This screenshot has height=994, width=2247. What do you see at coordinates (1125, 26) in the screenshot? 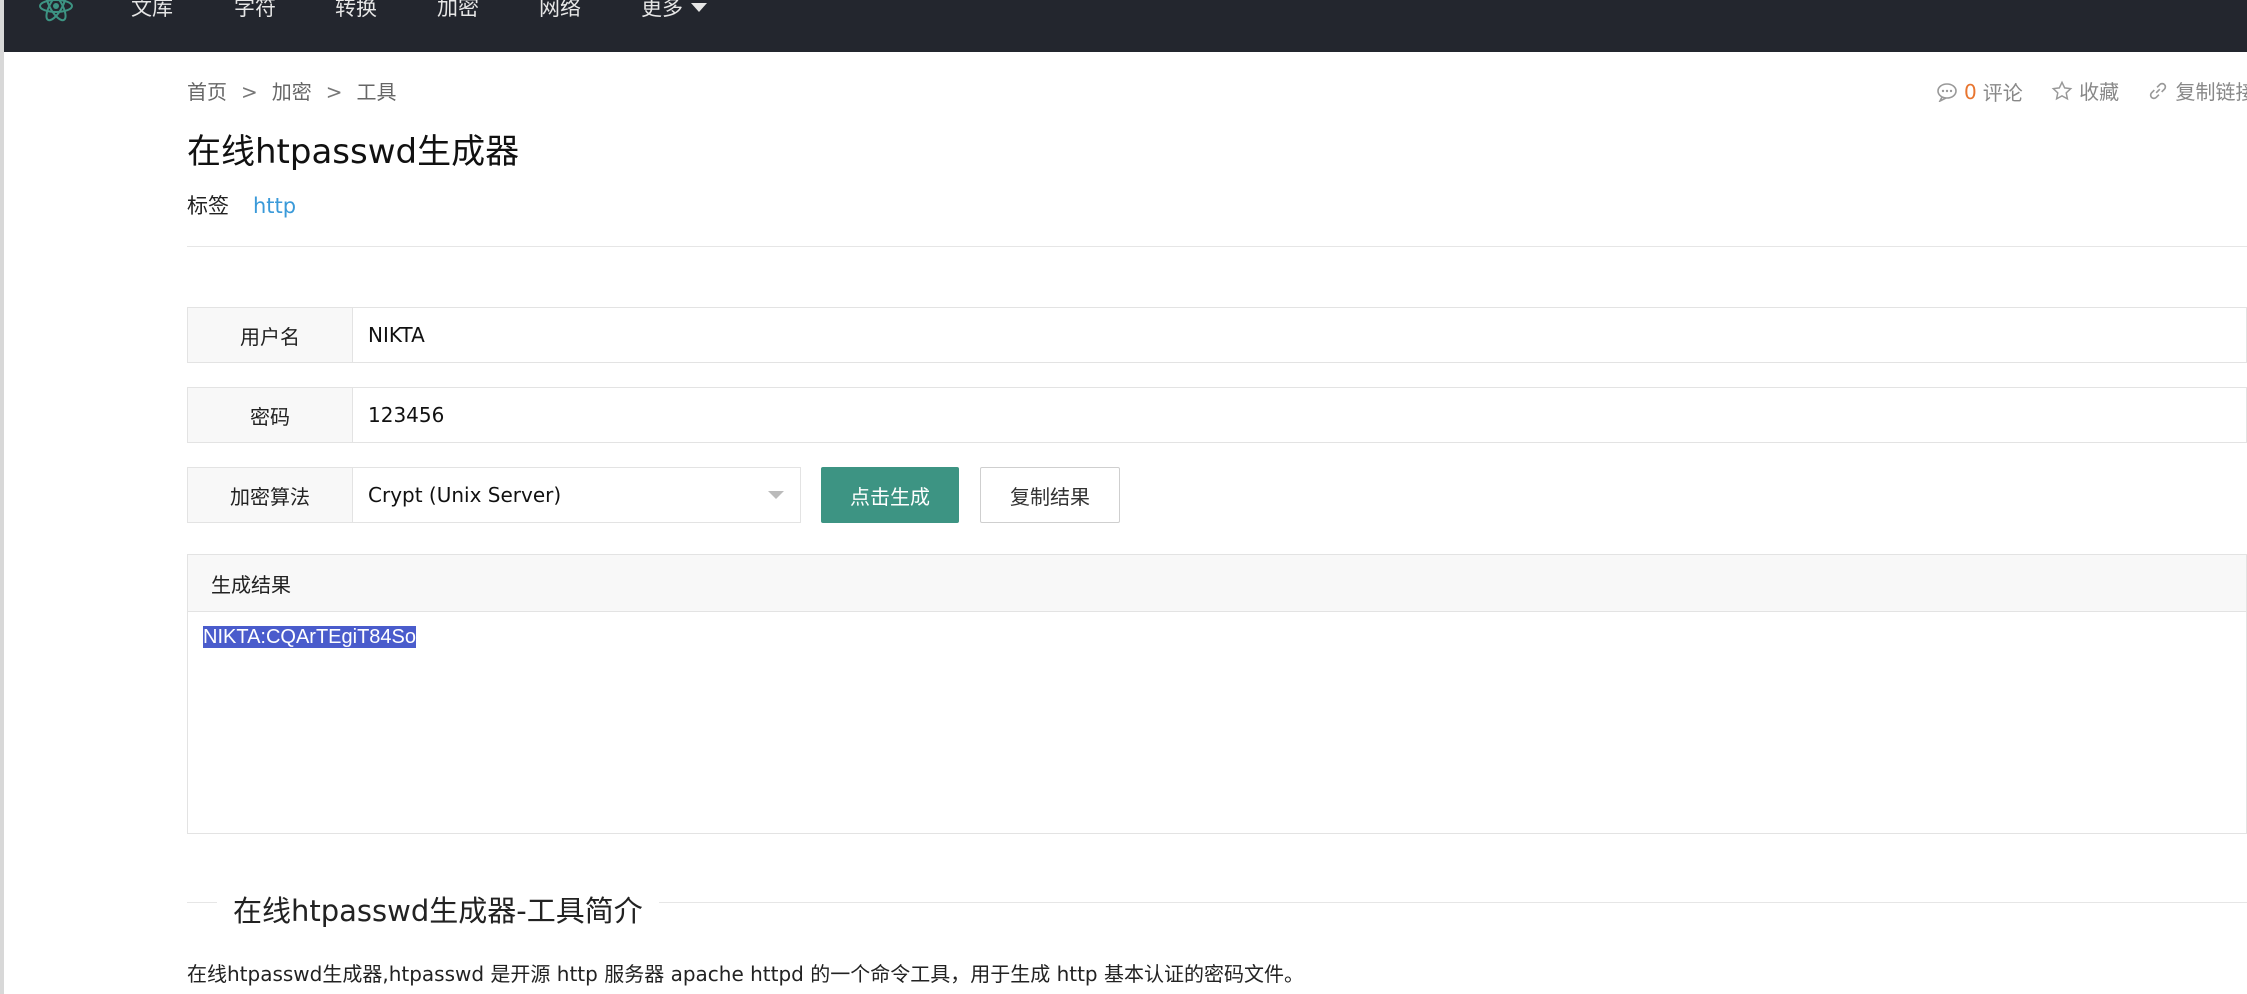
I see `top-navbar: 文库 字符 转换 加密 网络 更多` at bounding box center [1125, 26].